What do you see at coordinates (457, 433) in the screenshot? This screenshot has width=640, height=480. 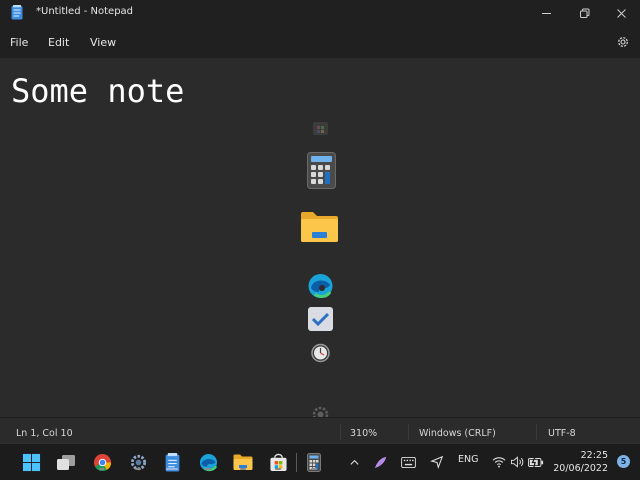 I see `line-ending: Windows (CRLF)` at bounding box center [457, 433].